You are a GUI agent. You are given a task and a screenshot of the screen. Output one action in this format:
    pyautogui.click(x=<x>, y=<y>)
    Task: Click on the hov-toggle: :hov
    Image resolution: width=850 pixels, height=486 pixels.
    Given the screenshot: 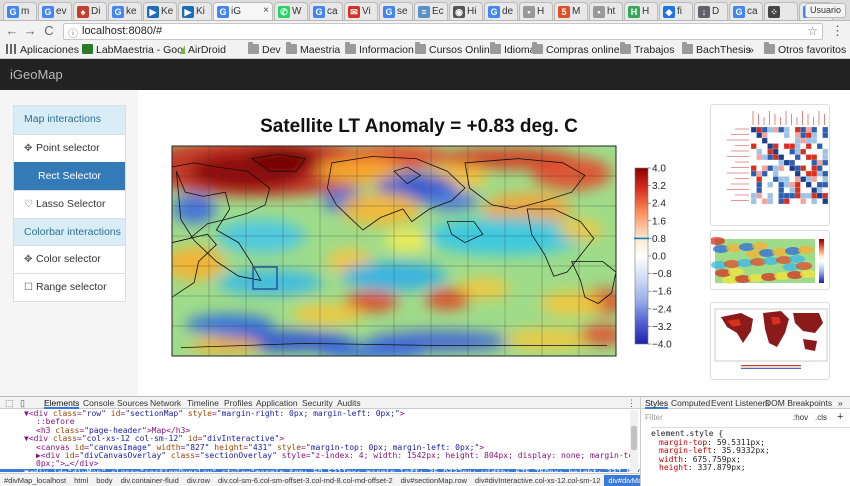 What is the action you would take?
    pyautogui.click(x=800, y=417)
    